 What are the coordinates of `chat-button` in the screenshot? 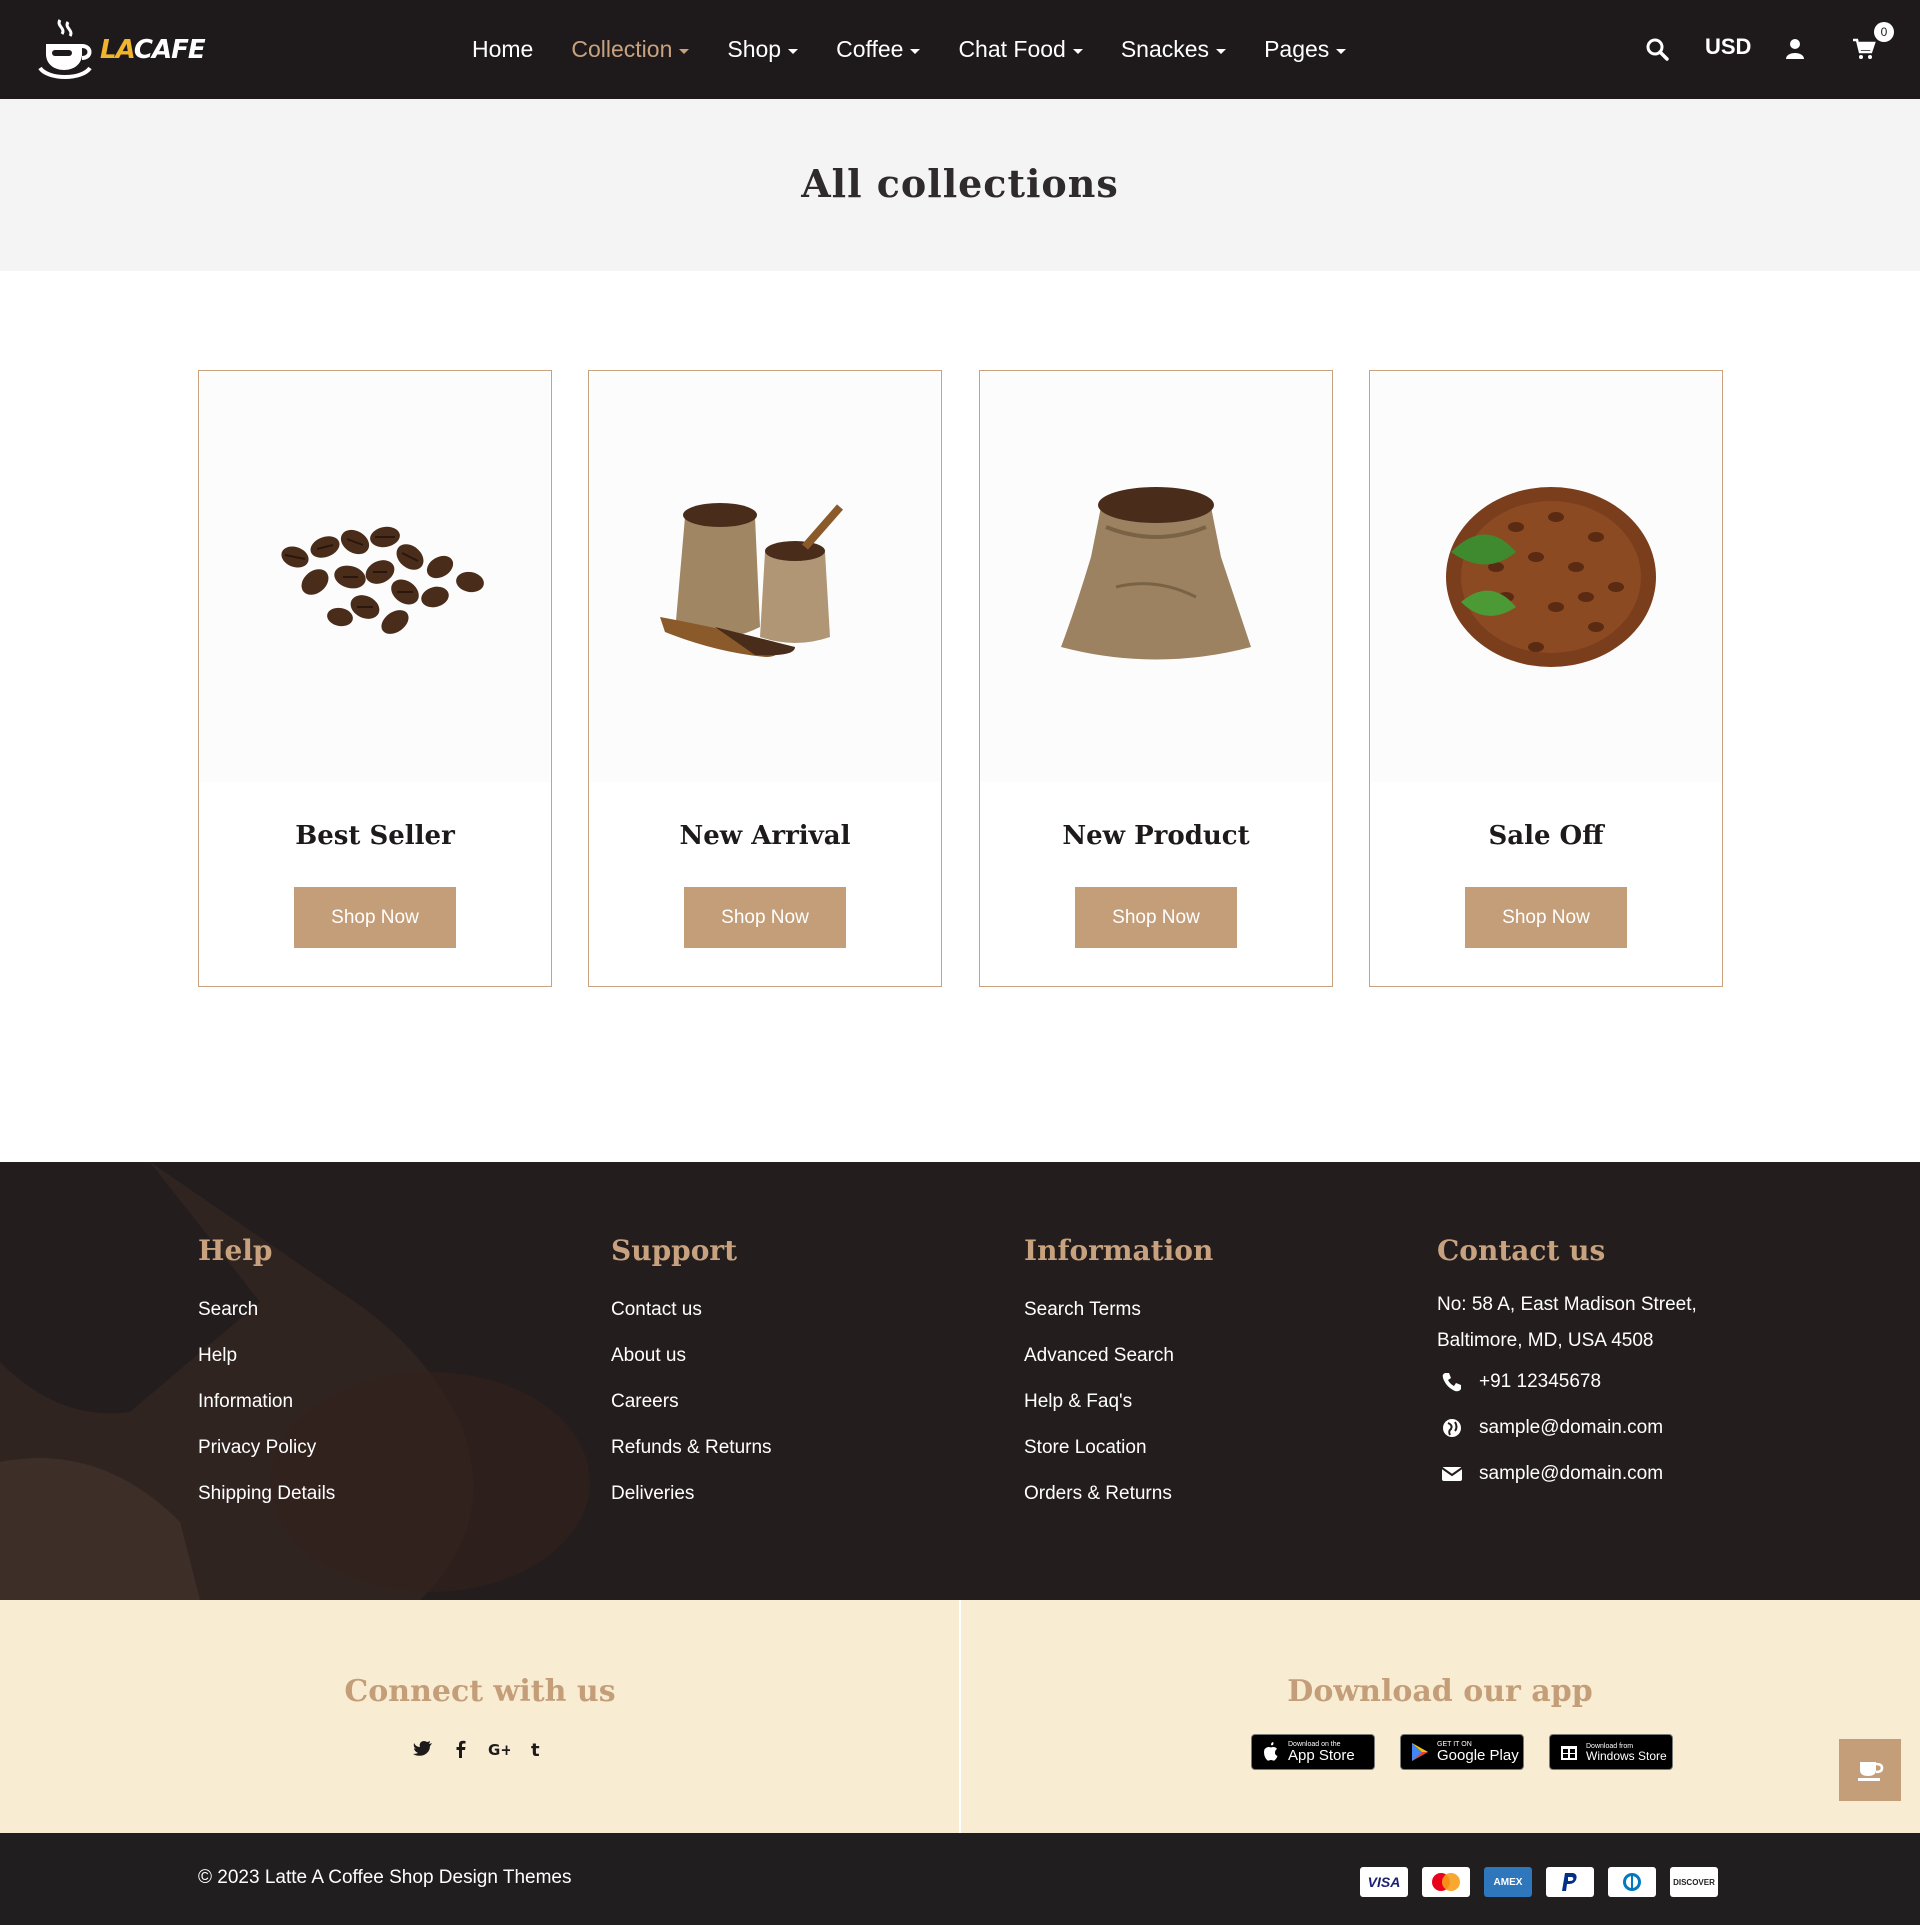 It's located at (1870, 1770).